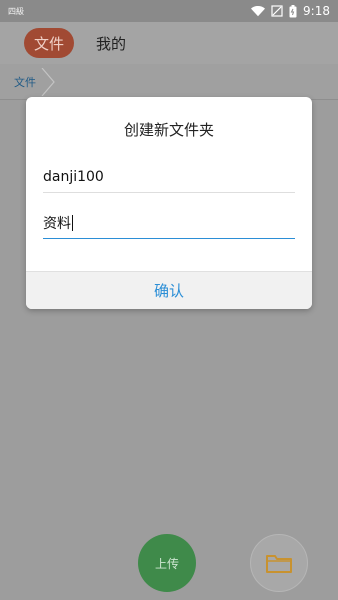  I want to click on clock: 9:18, so click(316, 11).